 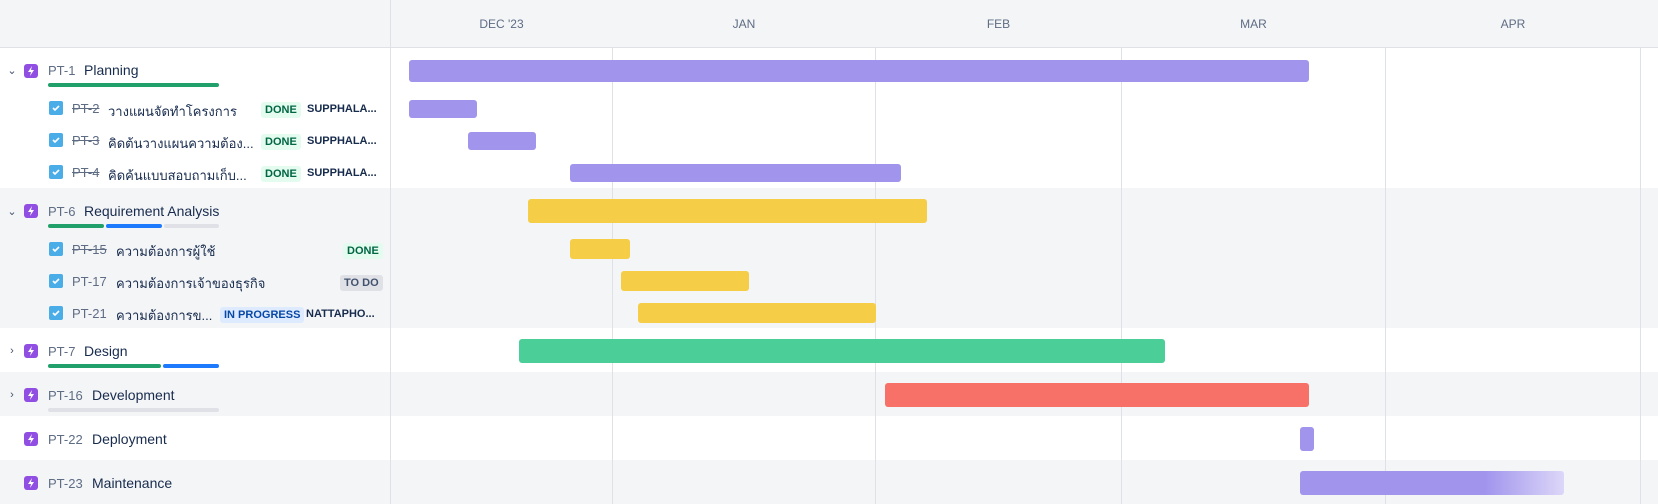 What do you see at coordinates (65, 483) in the screenshot?
I see `issue-key: PT-23` at bounding box center [65, 483].